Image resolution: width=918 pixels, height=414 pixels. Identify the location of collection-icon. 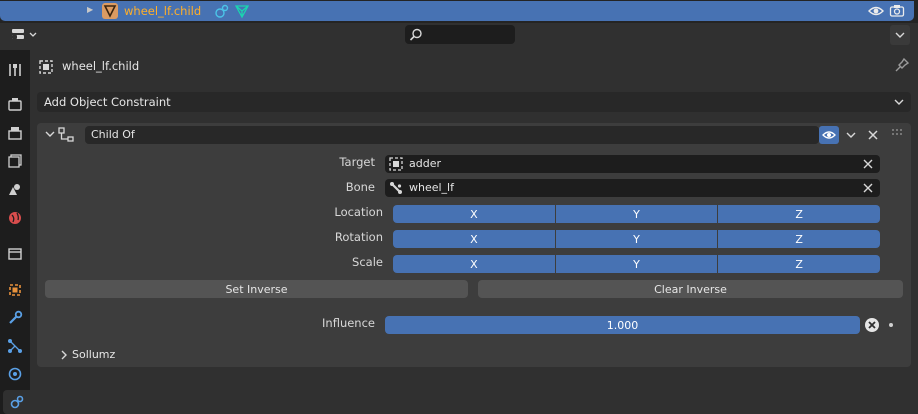
(15, 254).